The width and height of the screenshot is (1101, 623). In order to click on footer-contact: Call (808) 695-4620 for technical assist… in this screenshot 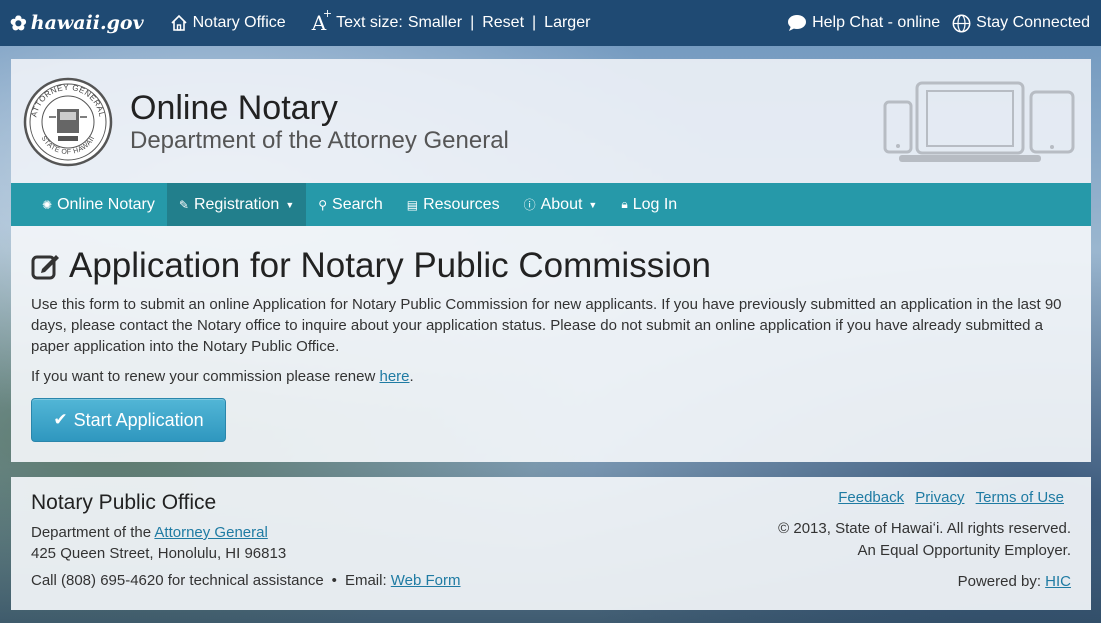, I will do `click(246, 580)`.